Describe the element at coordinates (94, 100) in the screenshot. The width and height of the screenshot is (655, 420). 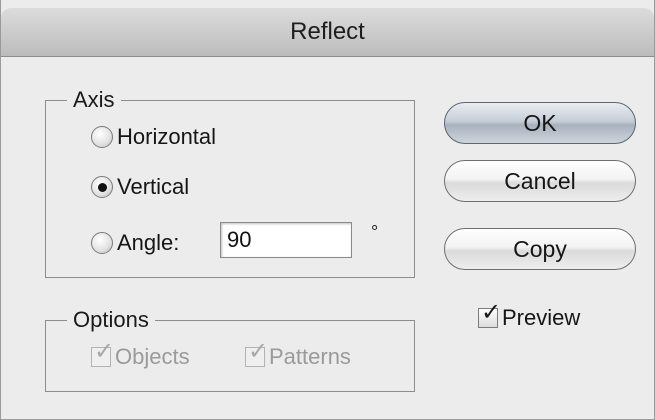
I see `axis-legend: Axis` at that location.